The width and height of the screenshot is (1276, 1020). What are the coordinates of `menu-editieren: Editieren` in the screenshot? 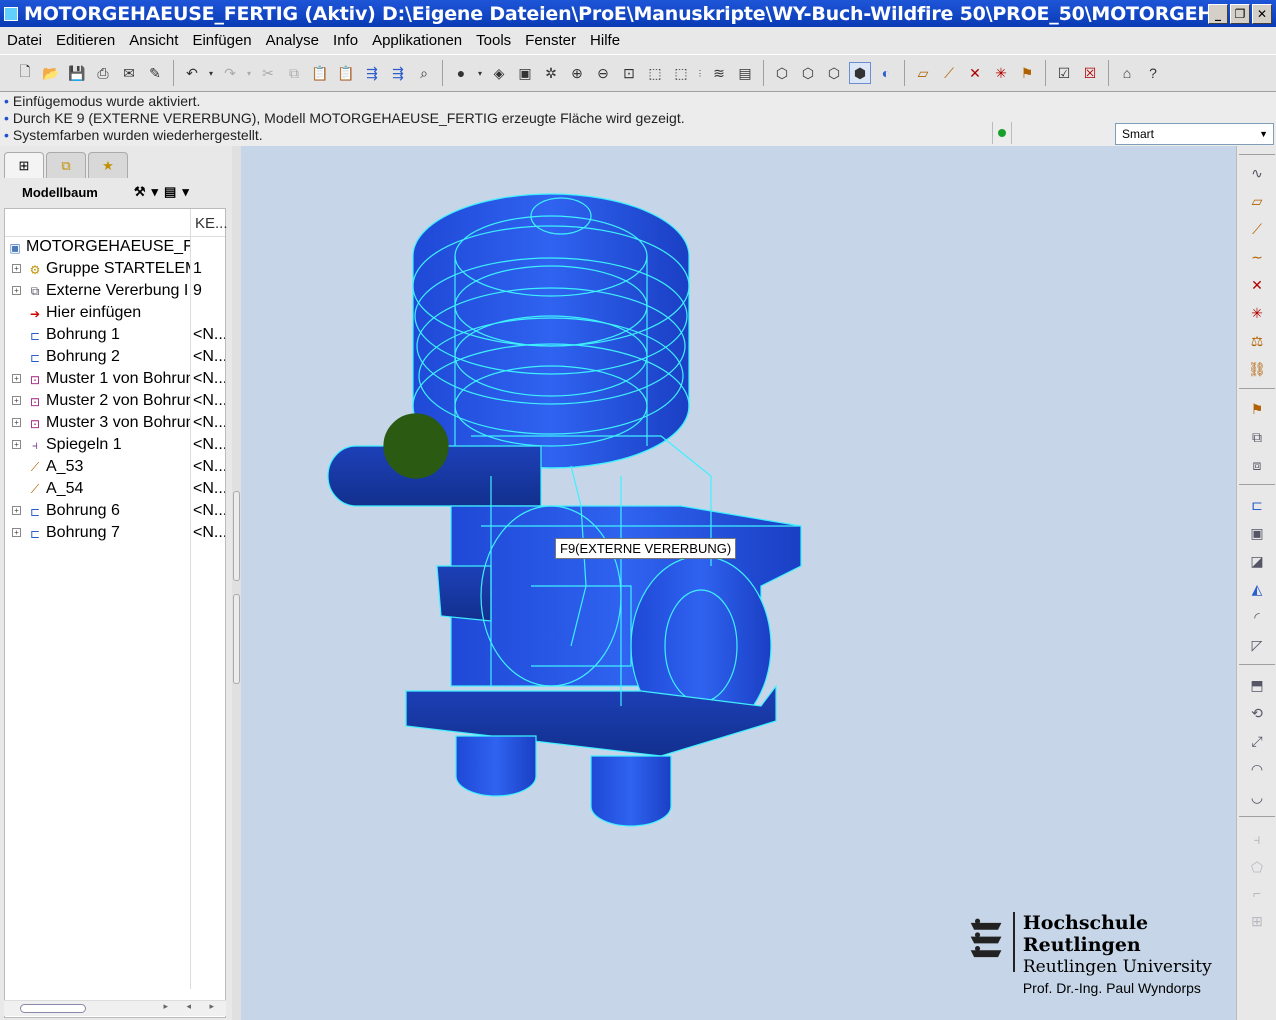 It's located at (85, 40).